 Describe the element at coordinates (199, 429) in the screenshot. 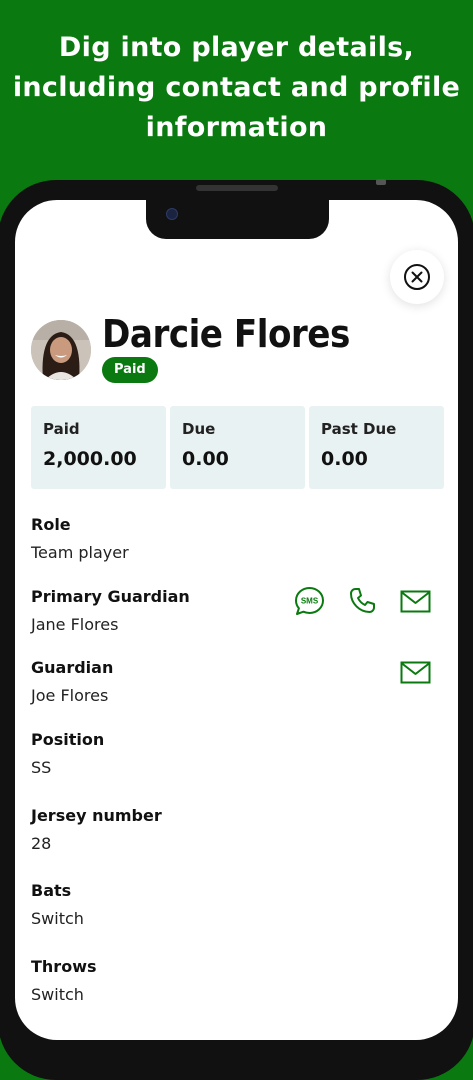

I see `summary-label: Due` at that location.